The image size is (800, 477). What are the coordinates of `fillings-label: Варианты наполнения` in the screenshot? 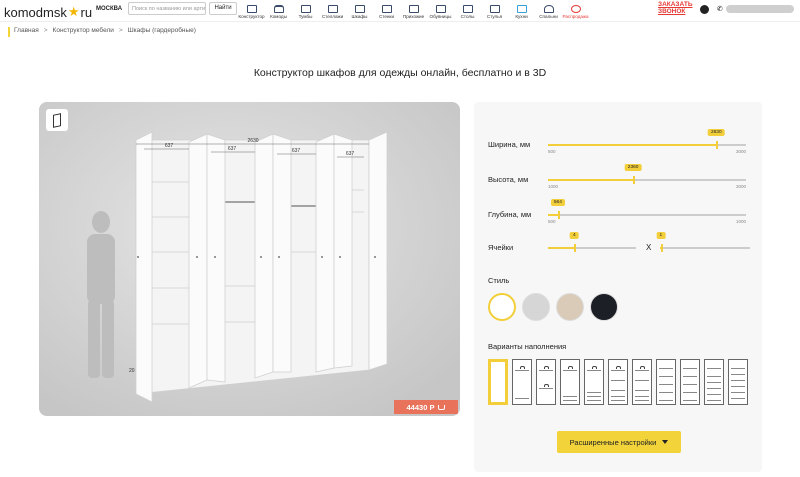 It's located at (527, 346).